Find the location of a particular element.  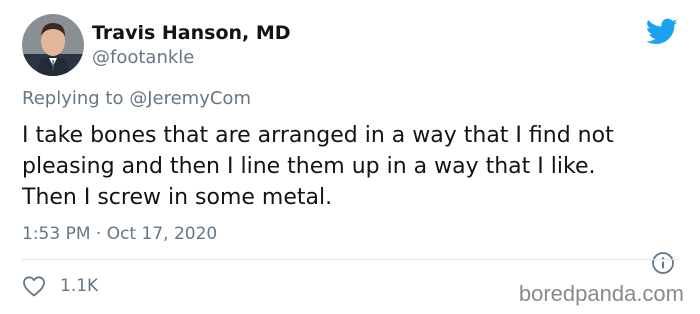

reply-mention-link: @JeremyCom is located at coordinates (190, 98).